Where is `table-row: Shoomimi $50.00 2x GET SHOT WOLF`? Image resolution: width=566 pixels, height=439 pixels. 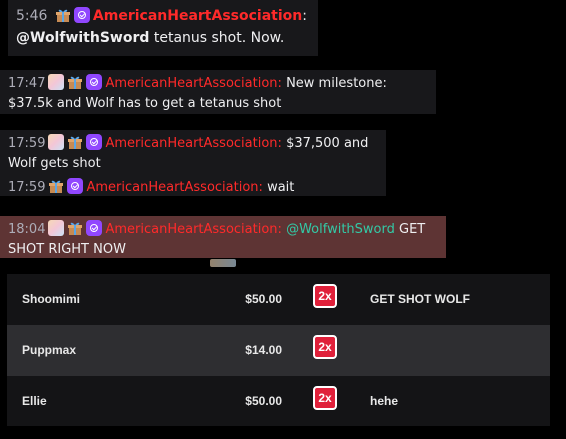 table-row: Shoomimi $50.00 2x GET SHOT WOLF is located at coordinates (278, 299).